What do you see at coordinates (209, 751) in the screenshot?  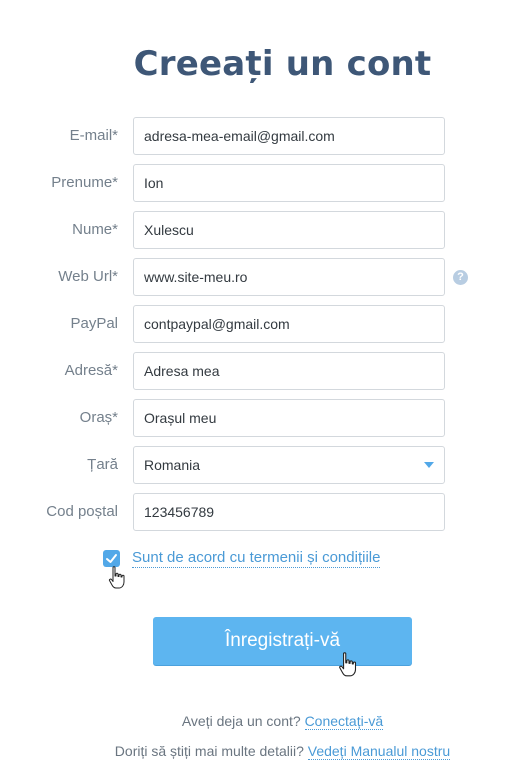 I see `manual-prompt: Doriți să știți mai multe detalii?` at bounding box center [209, 751].